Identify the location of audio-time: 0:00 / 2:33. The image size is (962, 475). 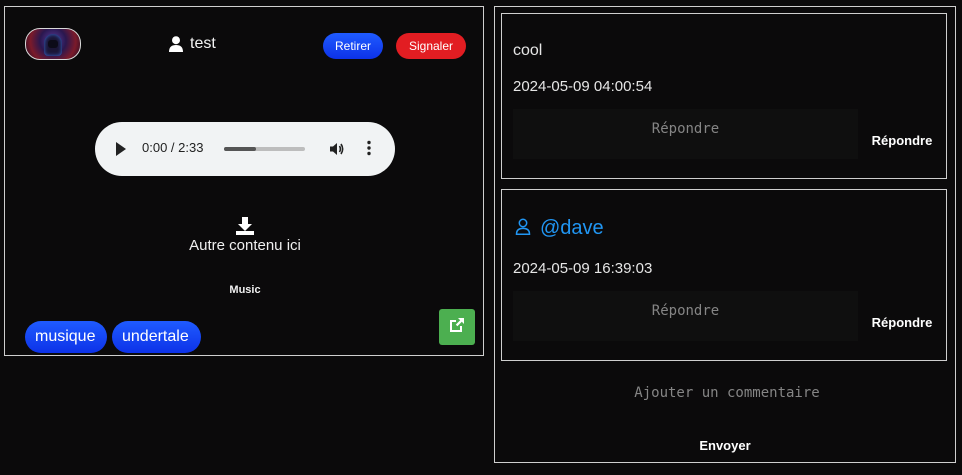
(173, 147).